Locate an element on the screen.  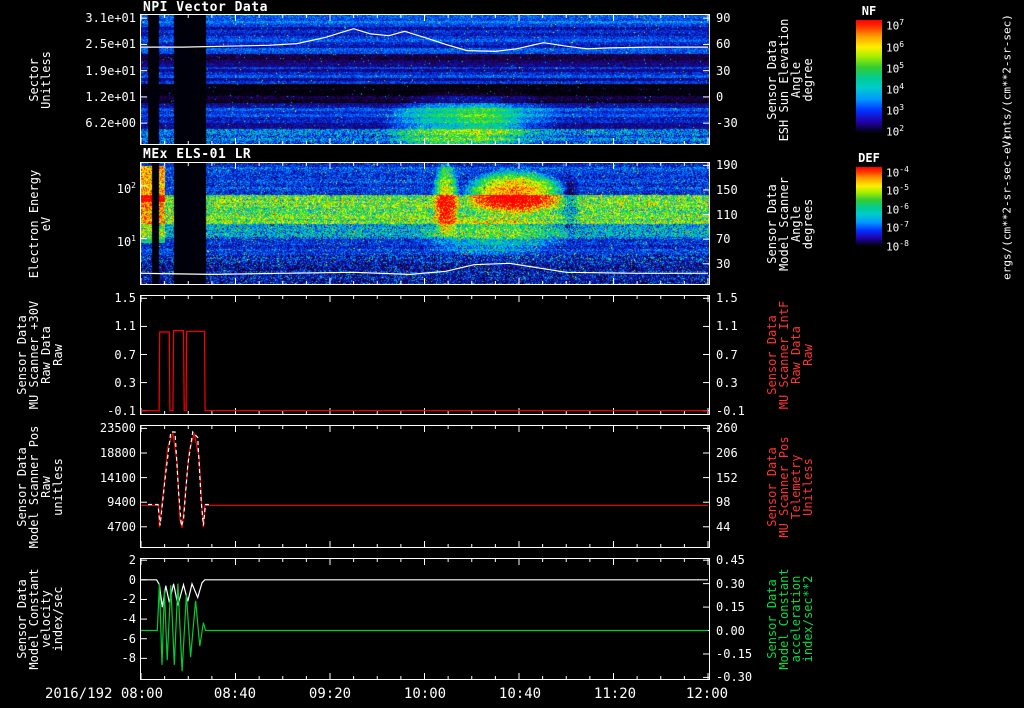
y-tick-label: 102 is located at coordinates (126, 188).